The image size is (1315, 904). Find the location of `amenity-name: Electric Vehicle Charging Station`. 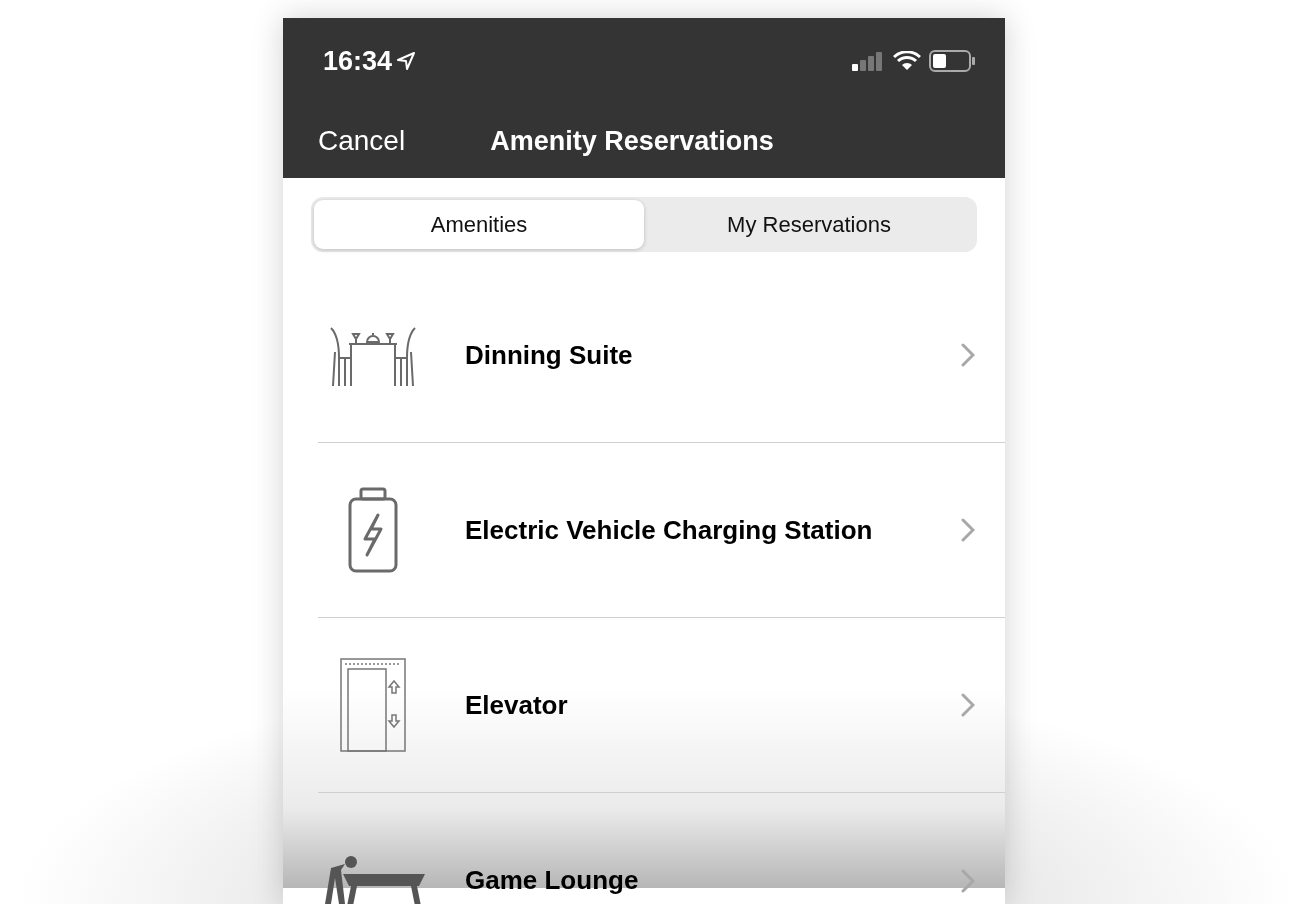

amenity-name: Electric Vehicle Charging Station is located at coordinates (713, 530).